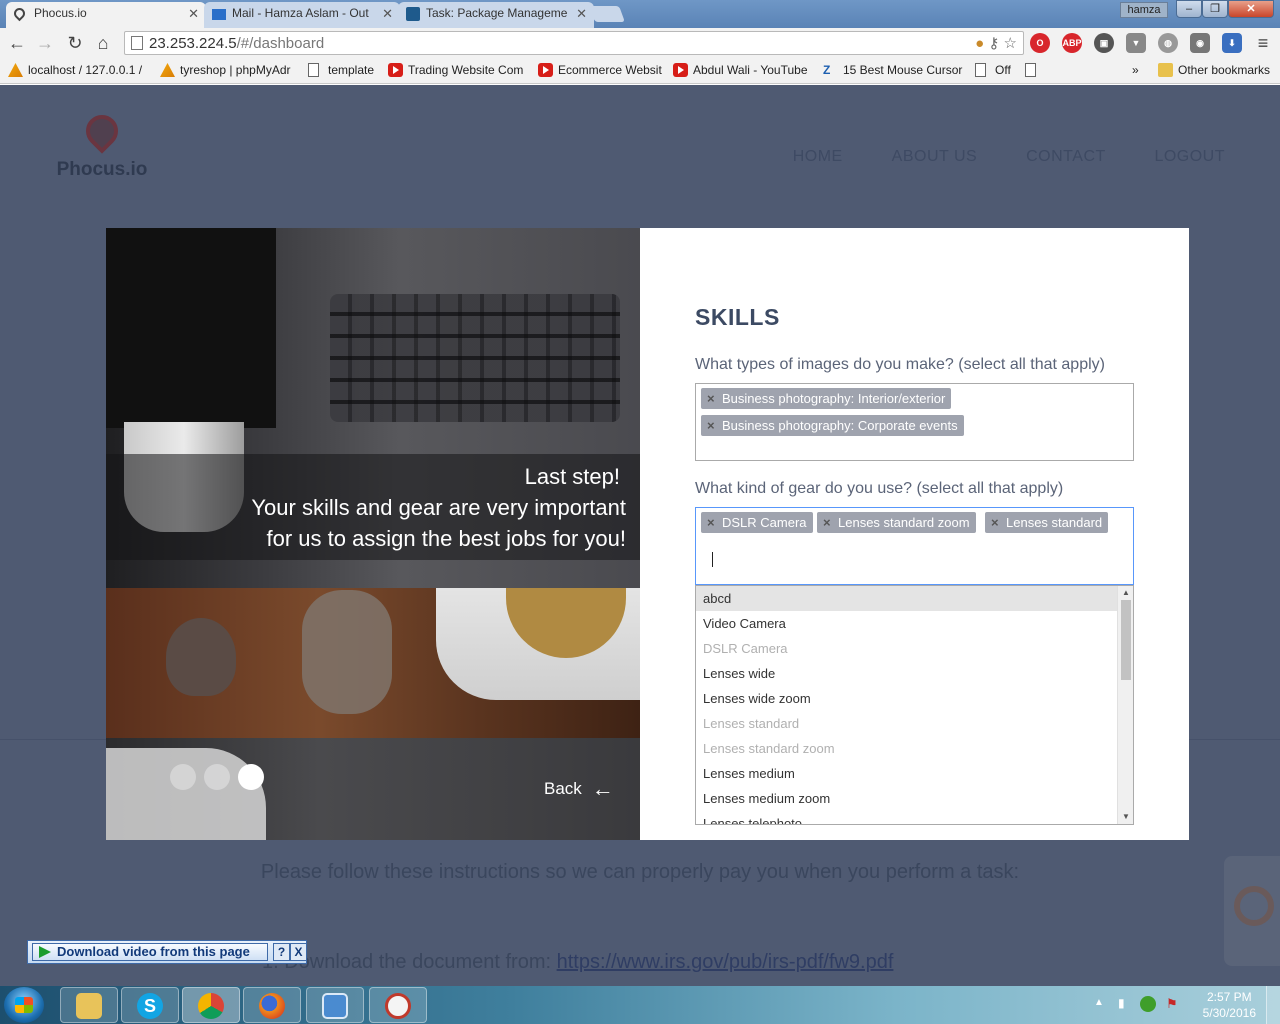  Describe the element at coordinates (1224, 70) in the screenshot. I see `bookmark-label: Other bookmarks` at that location.